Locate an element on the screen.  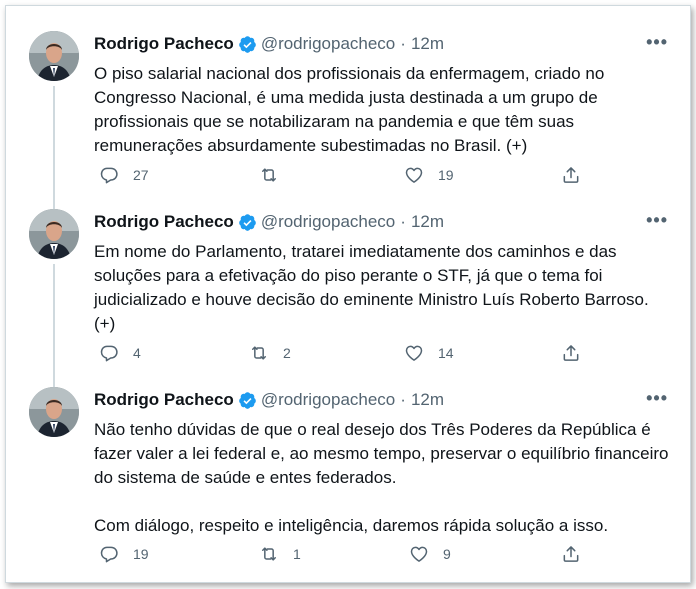
reply-count: 4 is located at coordinates (137, 353).